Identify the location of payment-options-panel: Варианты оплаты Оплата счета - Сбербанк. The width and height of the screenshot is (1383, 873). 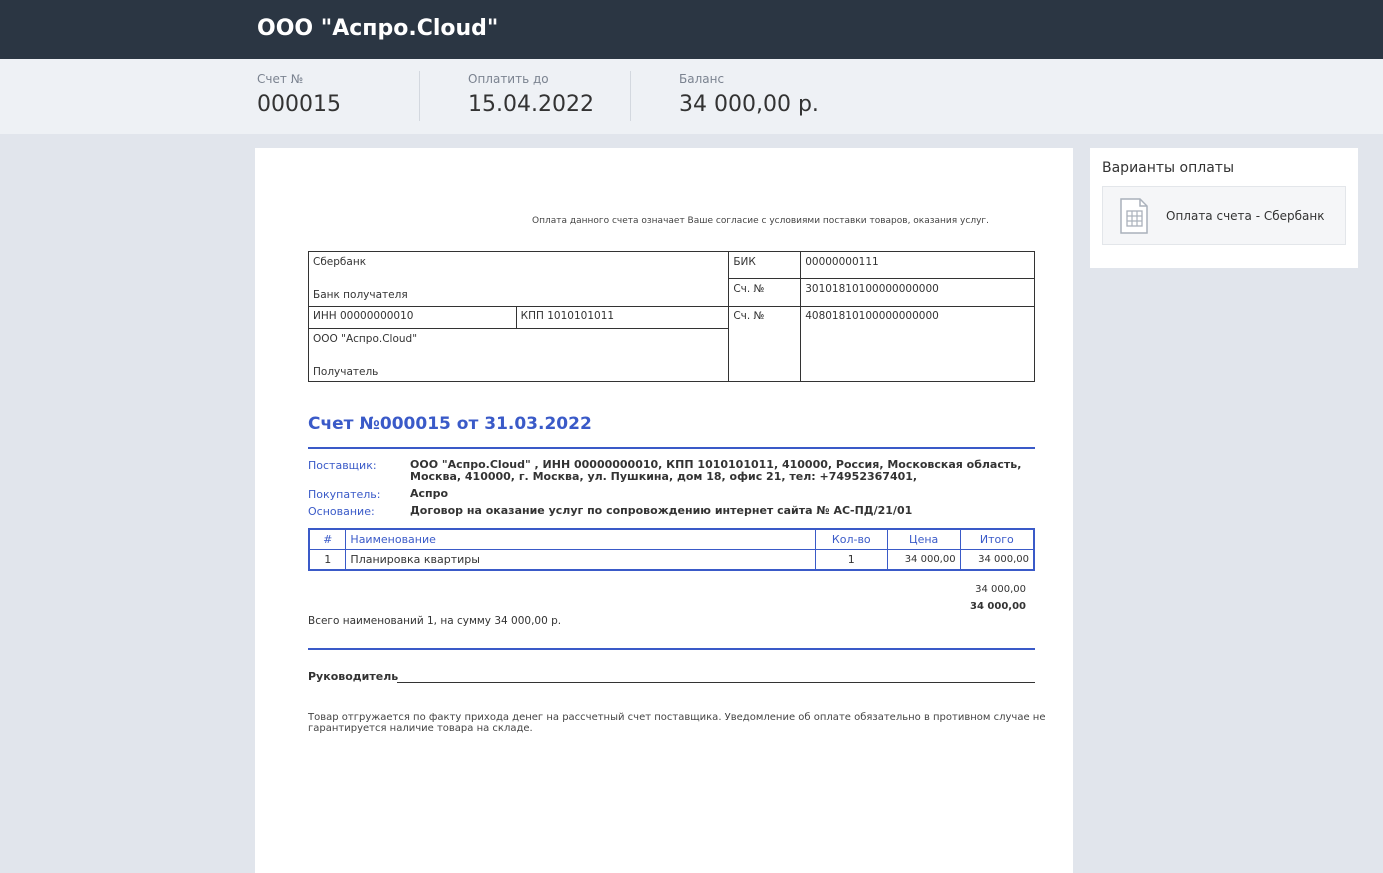
(1224, 208).